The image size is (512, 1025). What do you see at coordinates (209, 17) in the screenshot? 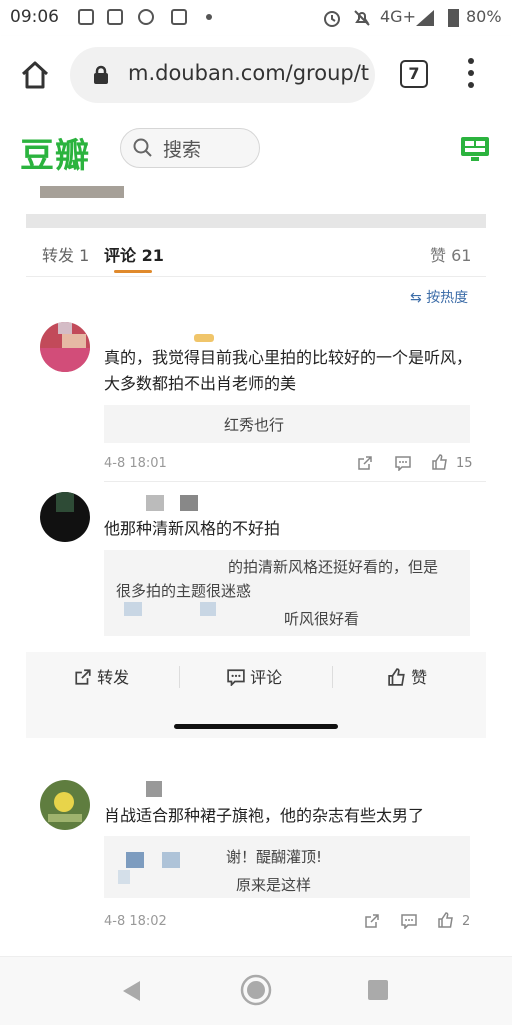
I see `more-notifications-icon` at bounding box center [209, 17].